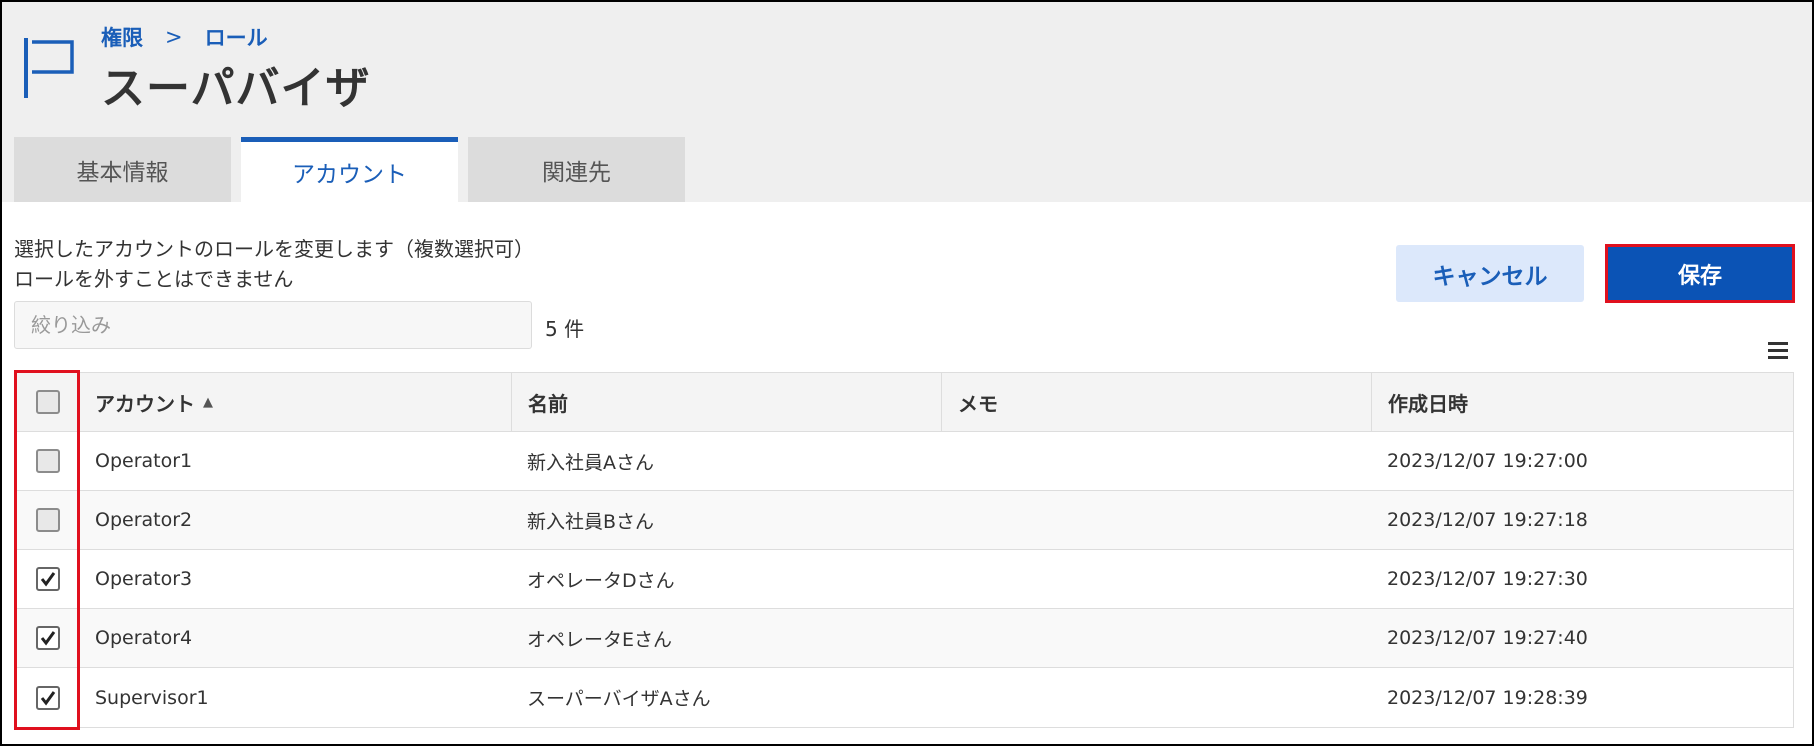 This screenshot has width=1814, height=746. I want to click on select-all-checkbox, so click(48, 402).